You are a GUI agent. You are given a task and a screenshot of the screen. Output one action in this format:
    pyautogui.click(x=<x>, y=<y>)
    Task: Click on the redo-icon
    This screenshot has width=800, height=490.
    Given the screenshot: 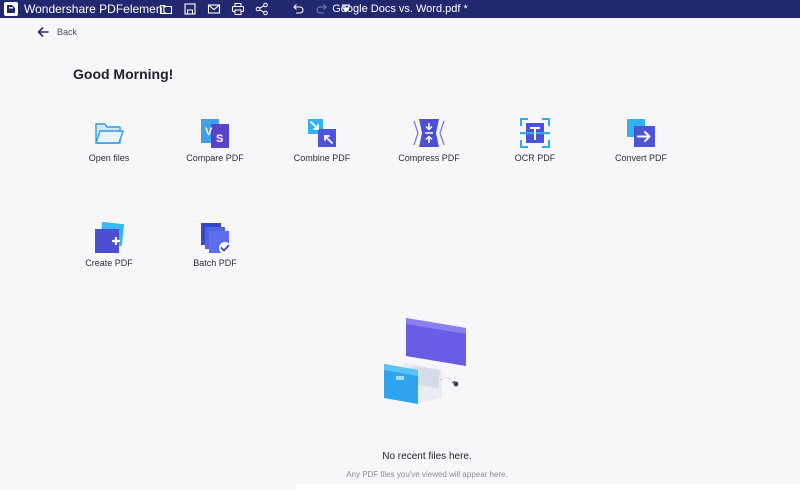 What is the action you would take?
    pyautogui.click(x=322, y=9)
    